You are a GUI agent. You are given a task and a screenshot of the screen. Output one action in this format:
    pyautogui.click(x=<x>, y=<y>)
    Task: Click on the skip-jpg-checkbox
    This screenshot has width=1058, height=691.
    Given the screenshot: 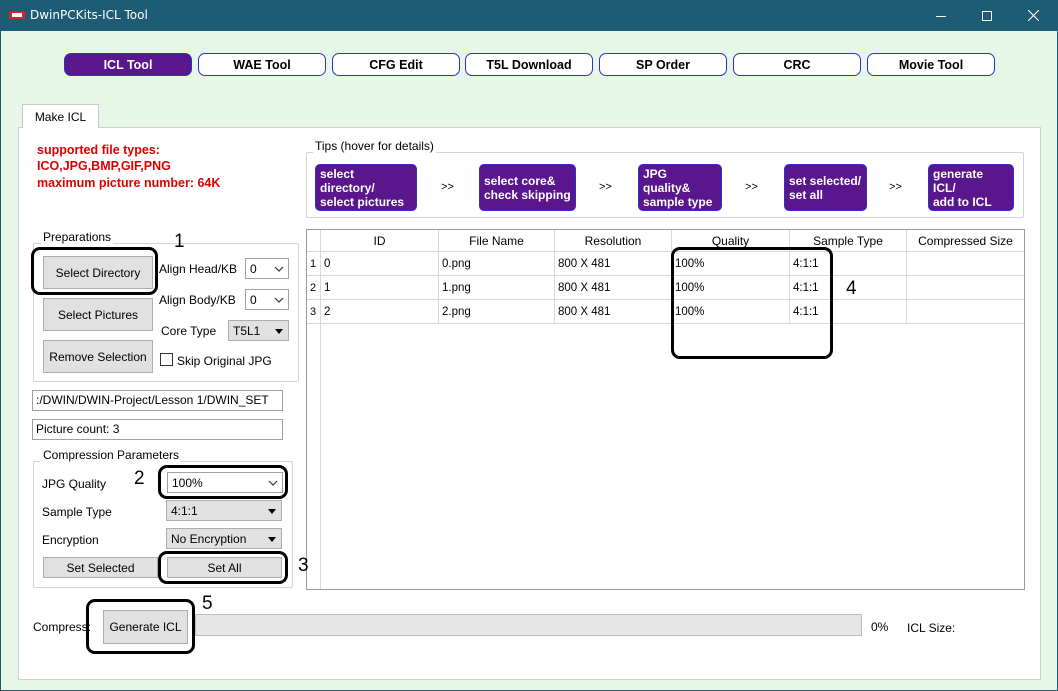 What is the action you would take?
    pyautogui.click(x=166, y=359)
    